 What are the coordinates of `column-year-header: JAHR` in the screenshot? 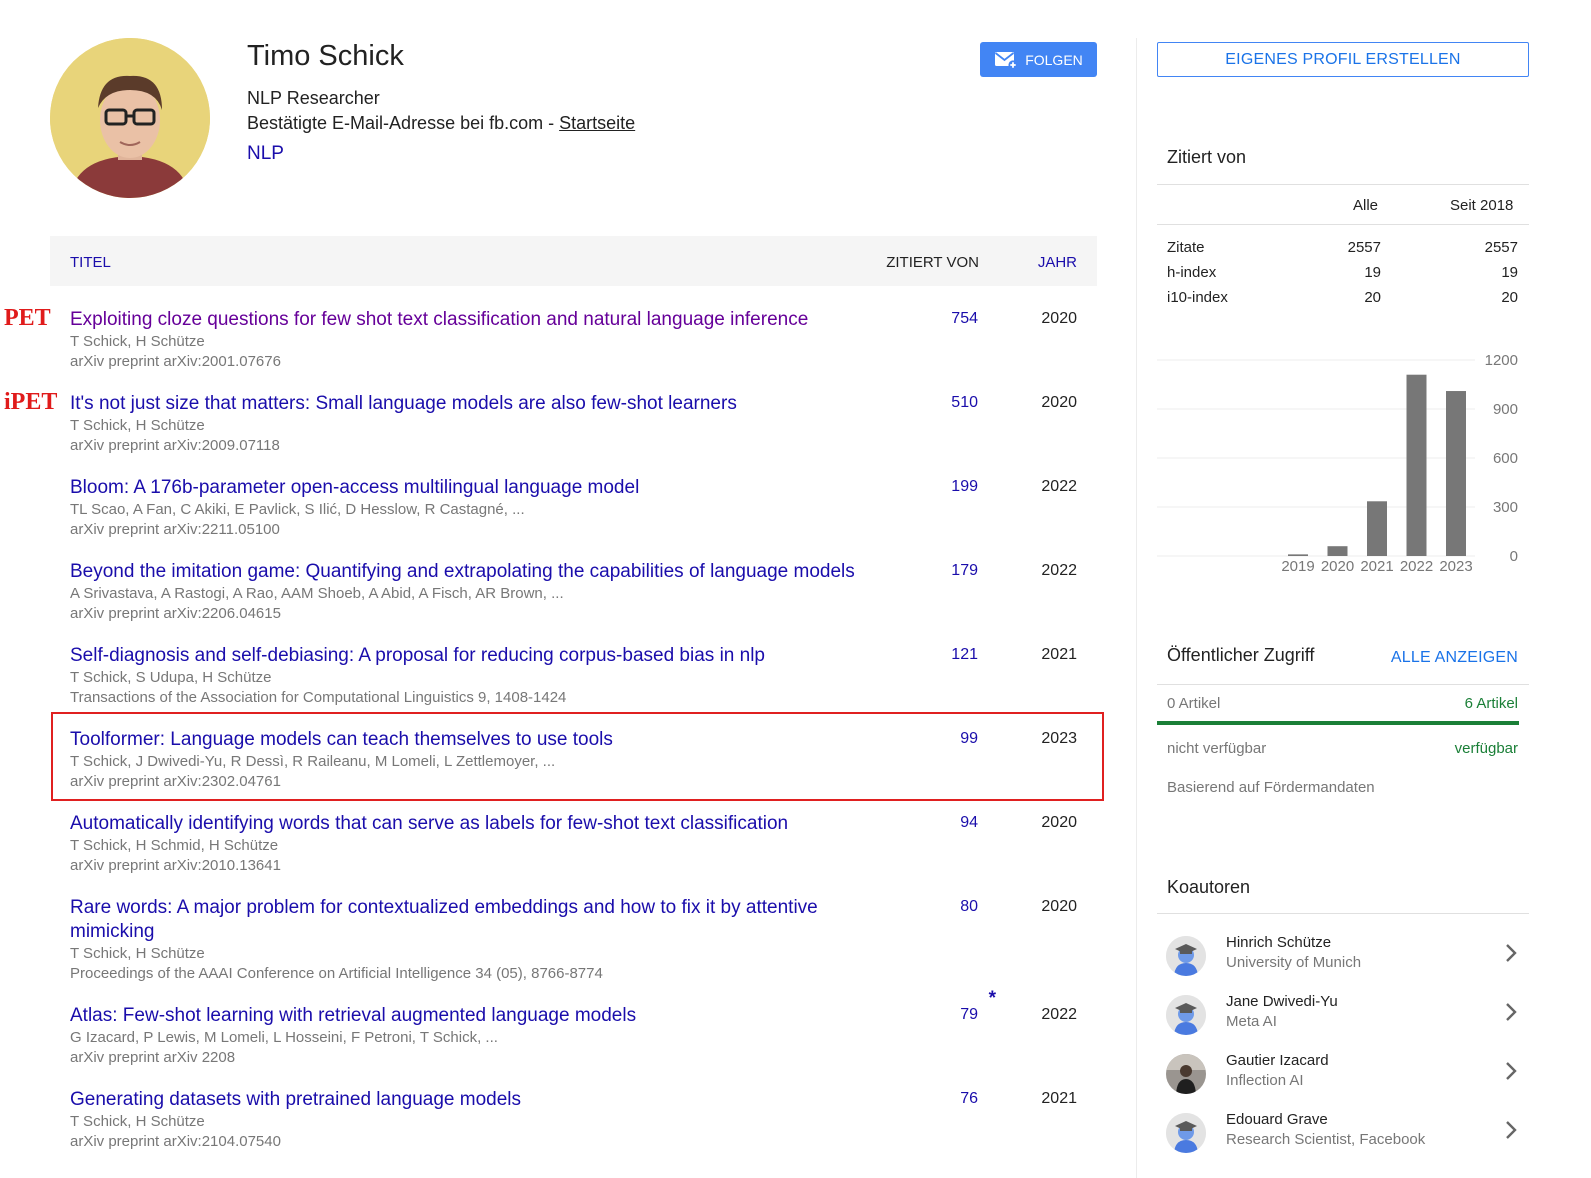 It's located at (1057, 262).